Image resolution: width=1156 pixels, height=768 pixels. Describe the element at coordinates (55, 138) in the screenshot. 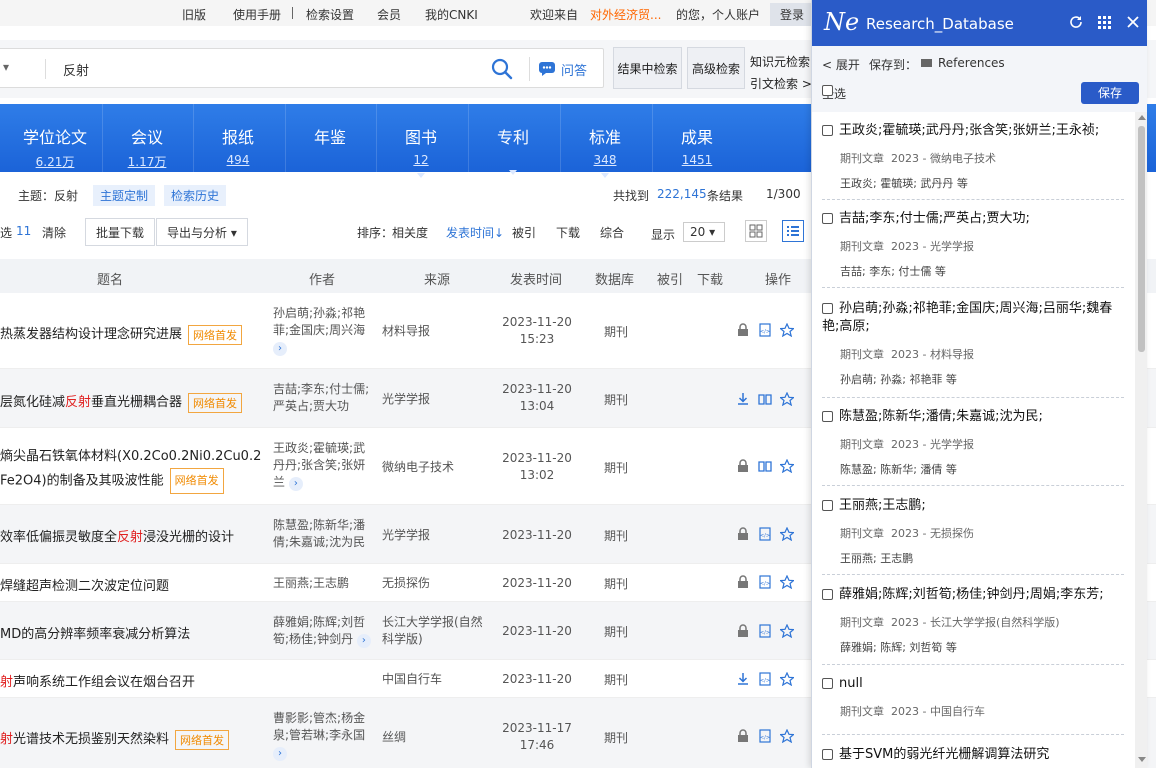

I see `tab-thesis: 学位论文 6.21万` at that location.